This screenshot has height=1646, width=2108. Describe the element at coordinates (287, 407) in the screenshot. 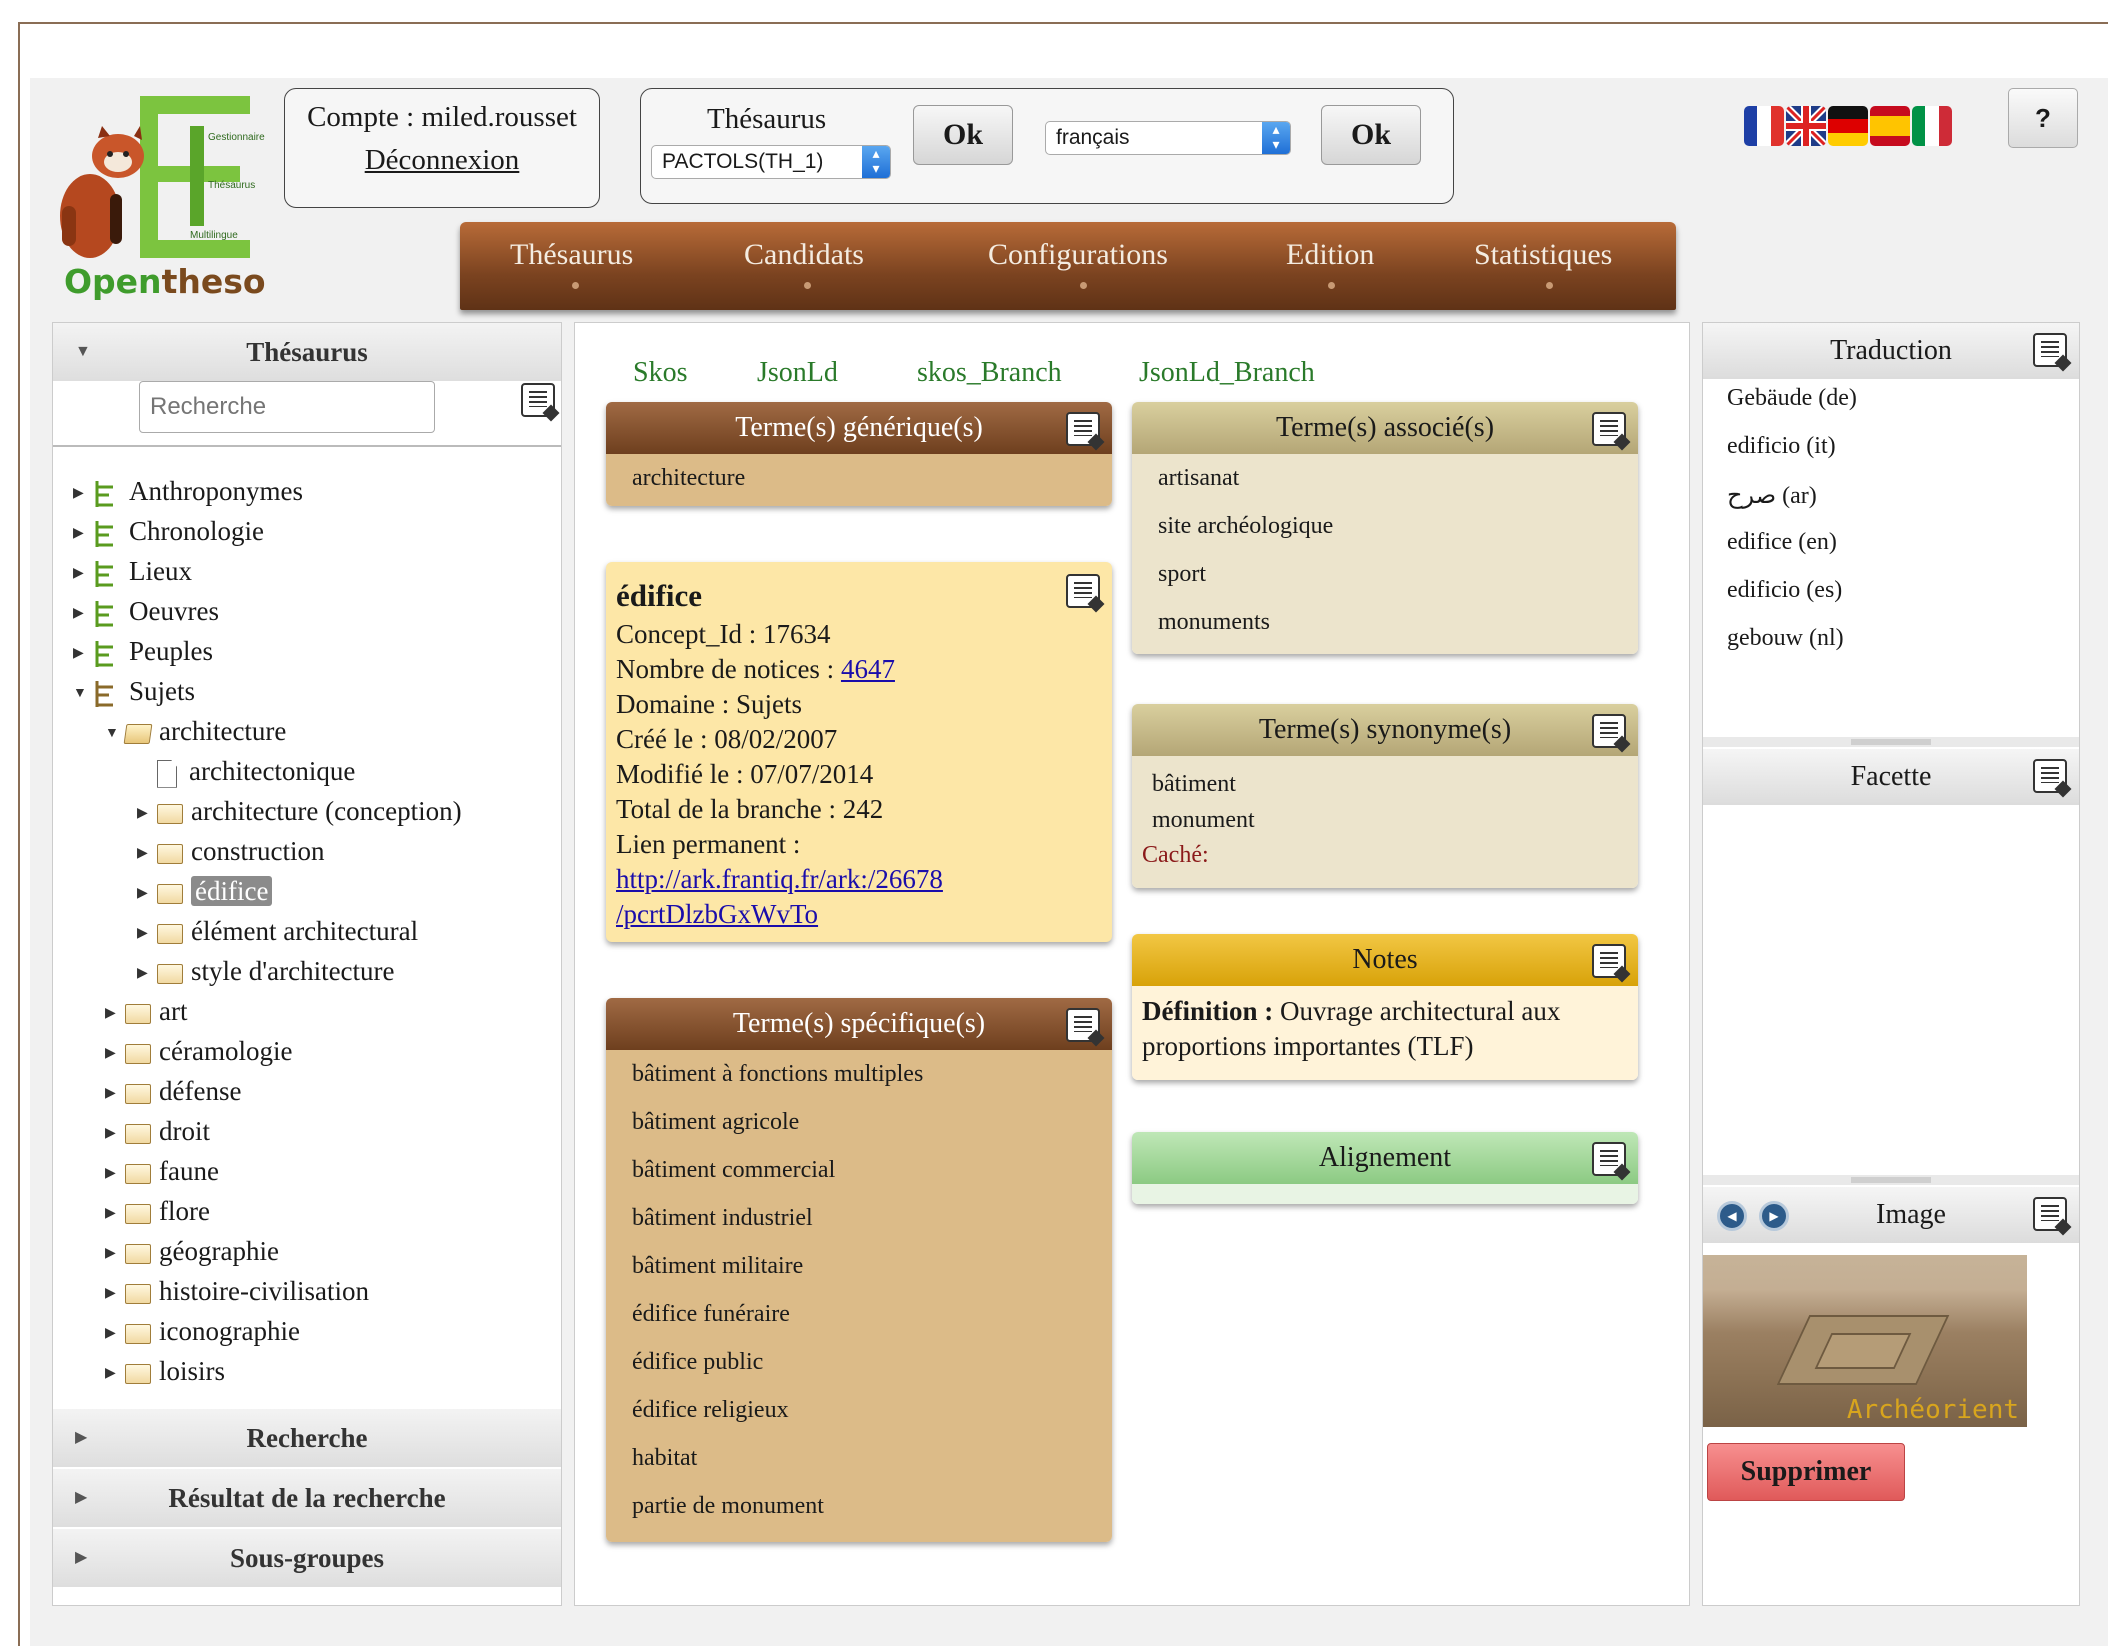

I see `tree-search-input` at that location.